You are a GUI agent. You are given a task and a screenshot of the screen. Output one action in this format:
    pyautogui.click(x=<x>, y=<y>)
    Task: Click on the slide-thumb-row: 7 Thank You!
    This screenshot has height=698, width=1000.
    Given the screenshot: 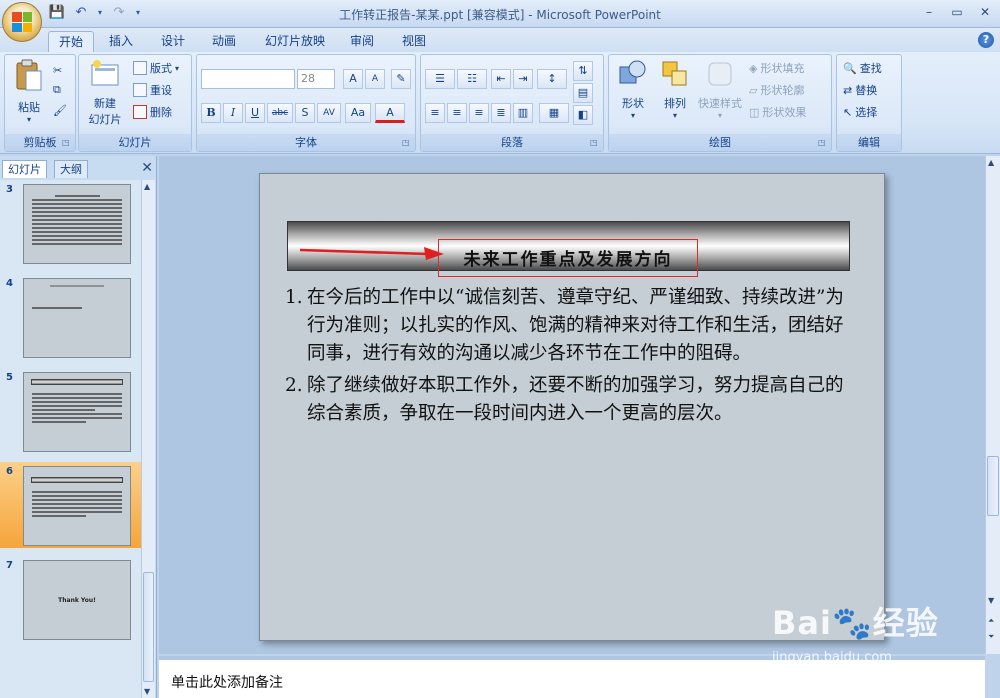 What is the action you would take?
    pyautogui.click(x=70, y=599)
    